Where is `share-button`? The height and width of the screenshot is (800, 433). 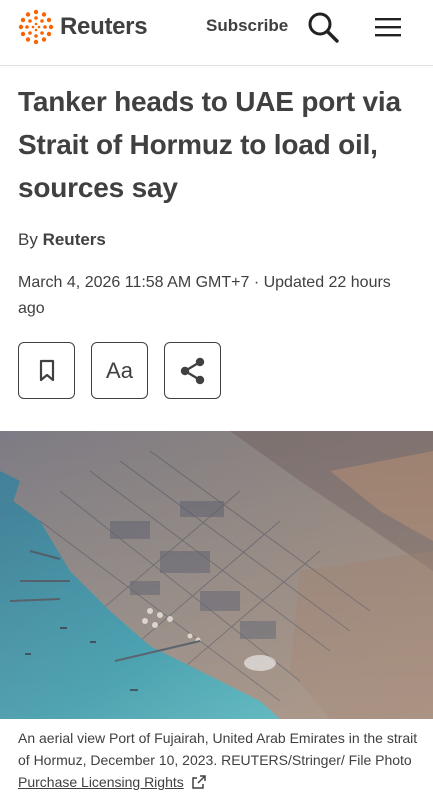
share-button is located at coordinates (192, 370).